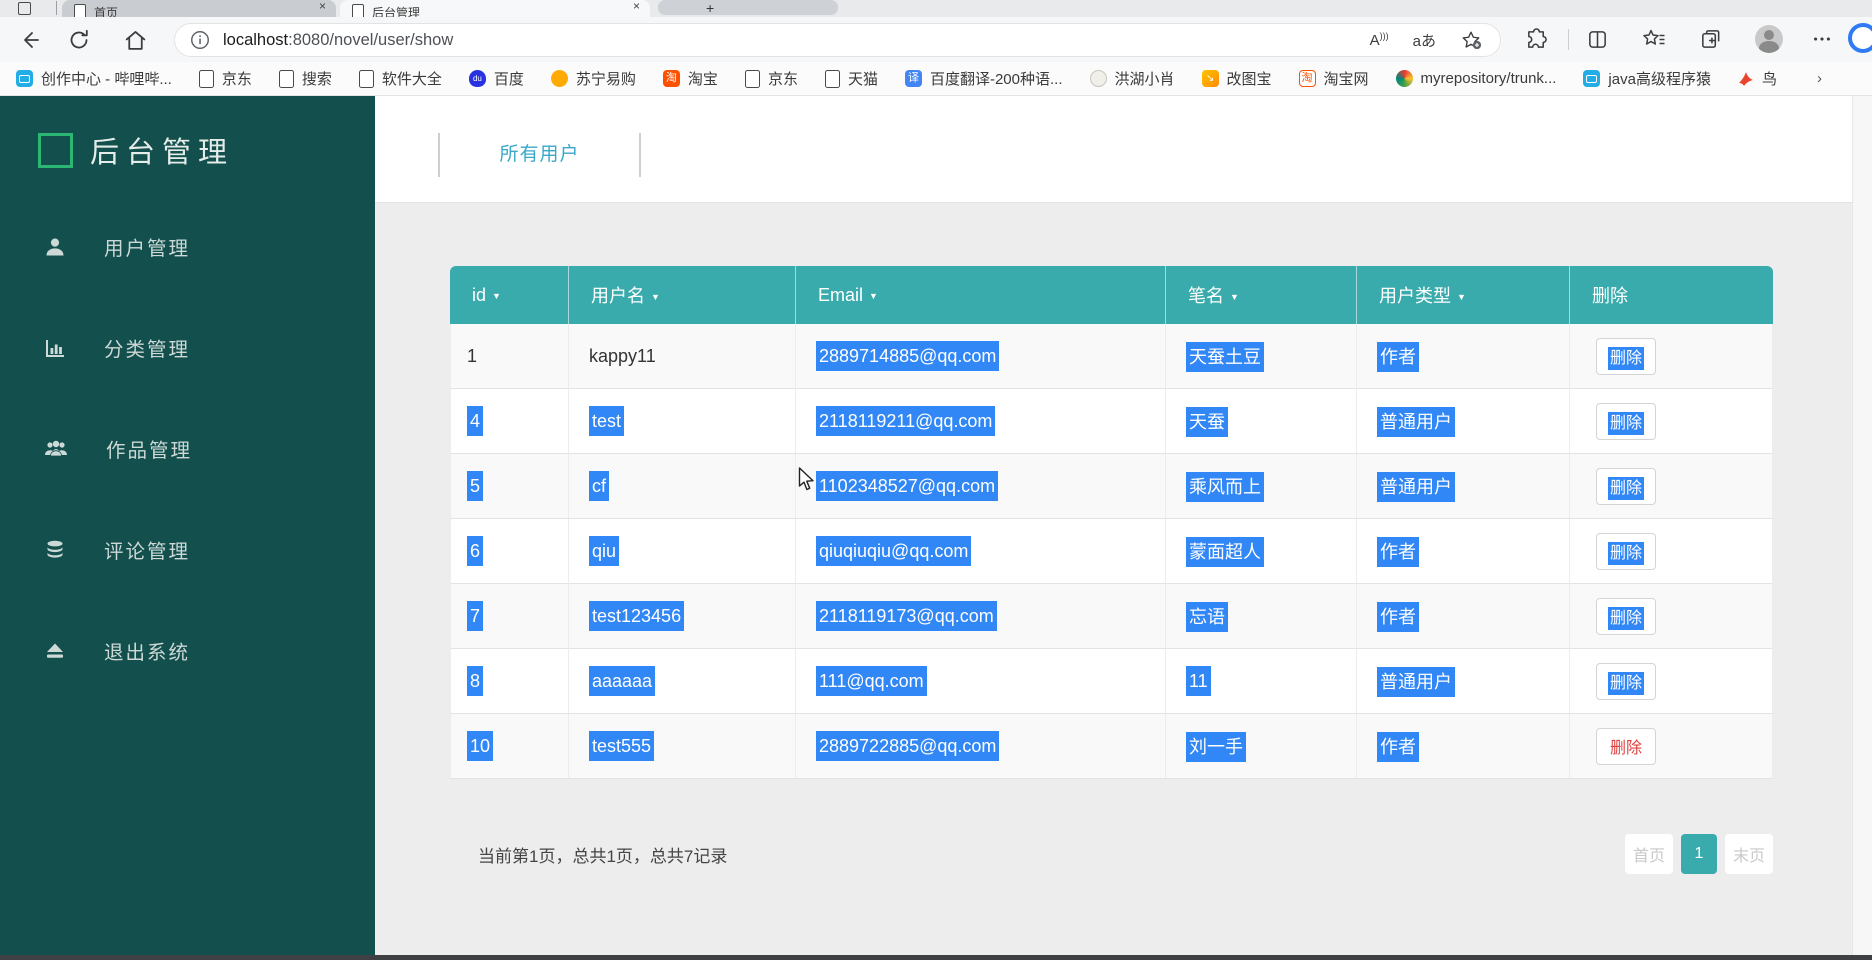  I want to click on first-page-button: 首页, so click(1649, 854).